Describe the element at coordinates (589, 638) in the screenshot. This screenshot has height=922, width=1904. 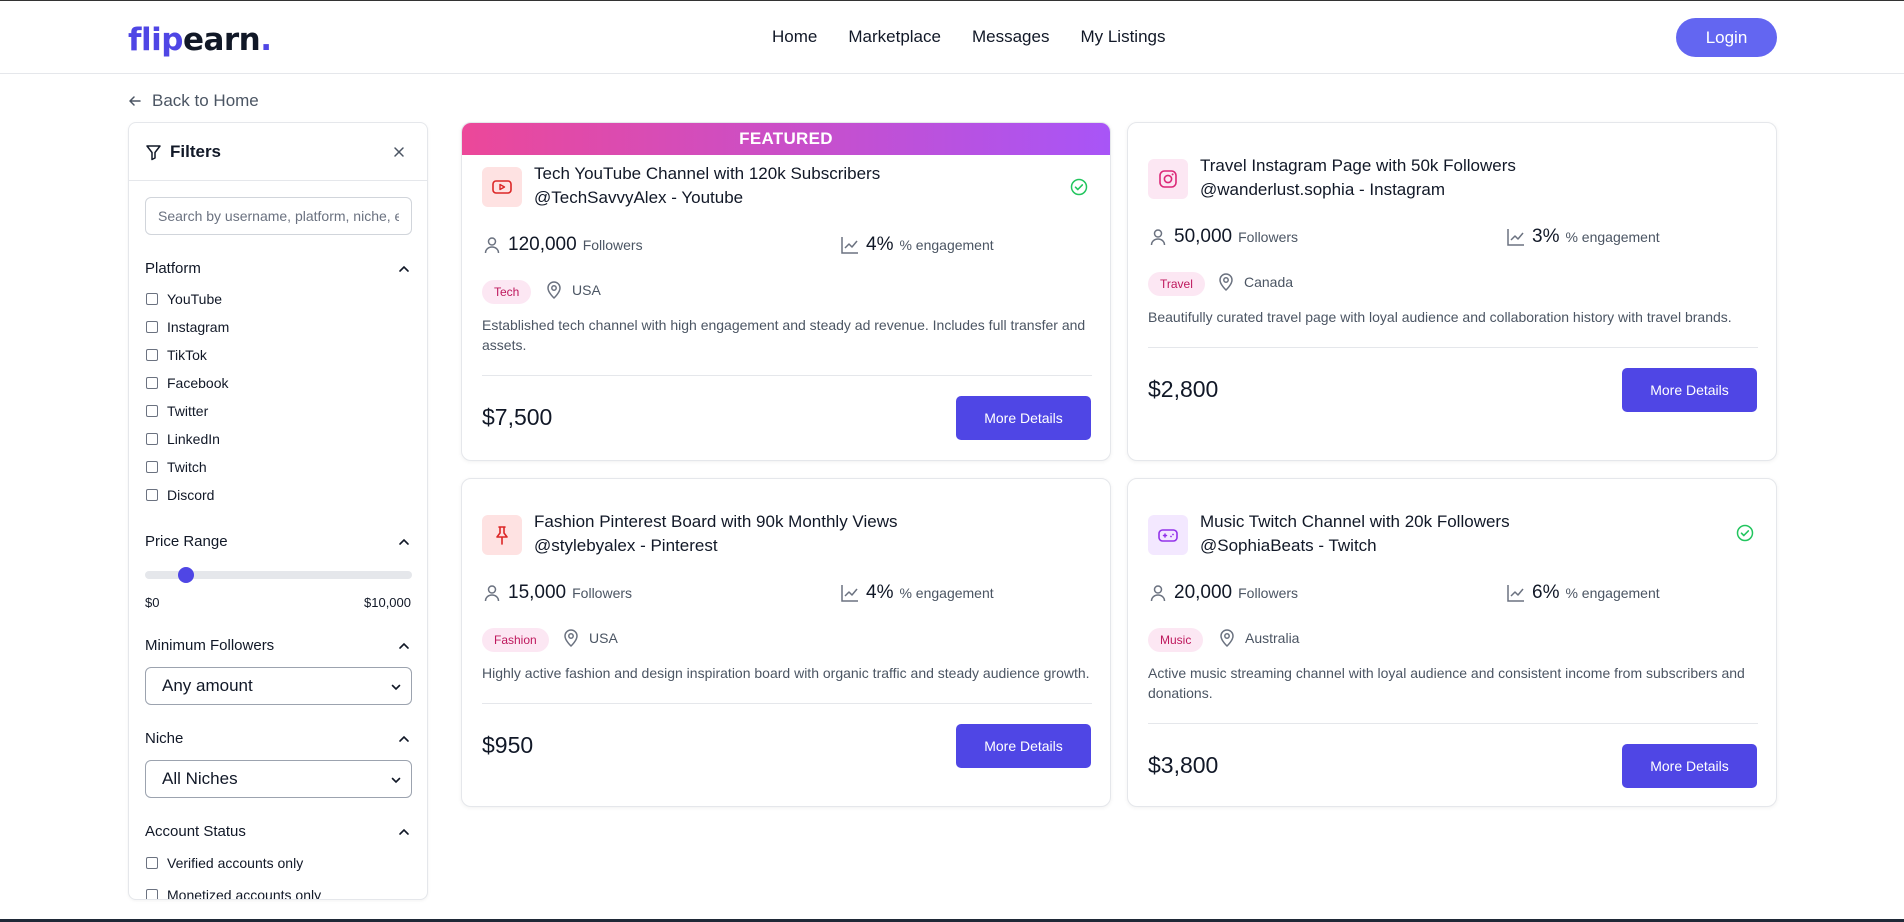
I see `location: USA` at that location.